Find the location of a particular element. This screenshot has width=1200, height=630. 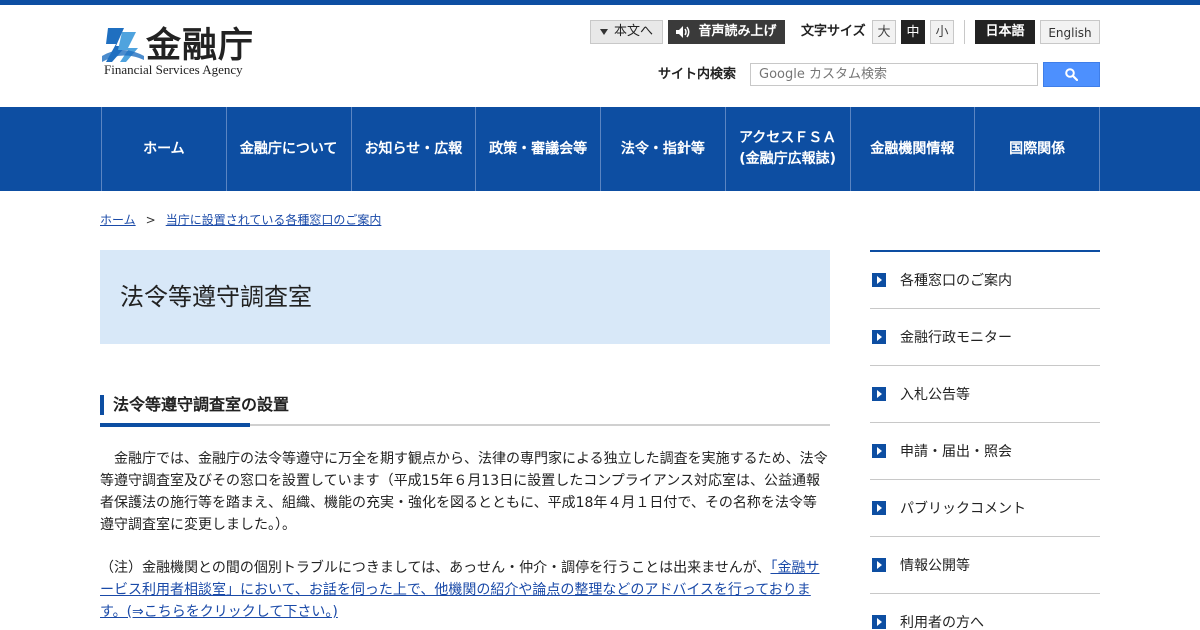

sidebar-item-bids: 入札公告等 is located at coordinates (985, 394).